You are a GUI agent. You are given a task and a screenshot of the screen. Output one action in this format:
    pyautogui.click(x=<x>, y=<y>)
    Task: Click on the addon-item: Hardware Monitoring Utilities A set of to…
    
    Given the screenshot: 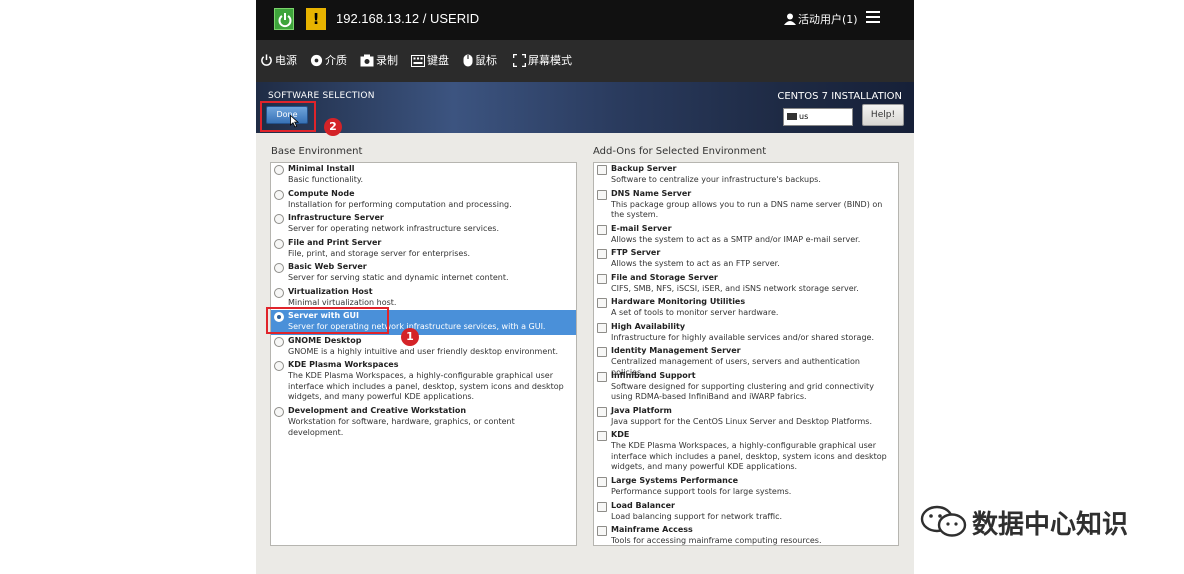 What is the action you would take?
    pyautogui.click(x=746, y=308)
    